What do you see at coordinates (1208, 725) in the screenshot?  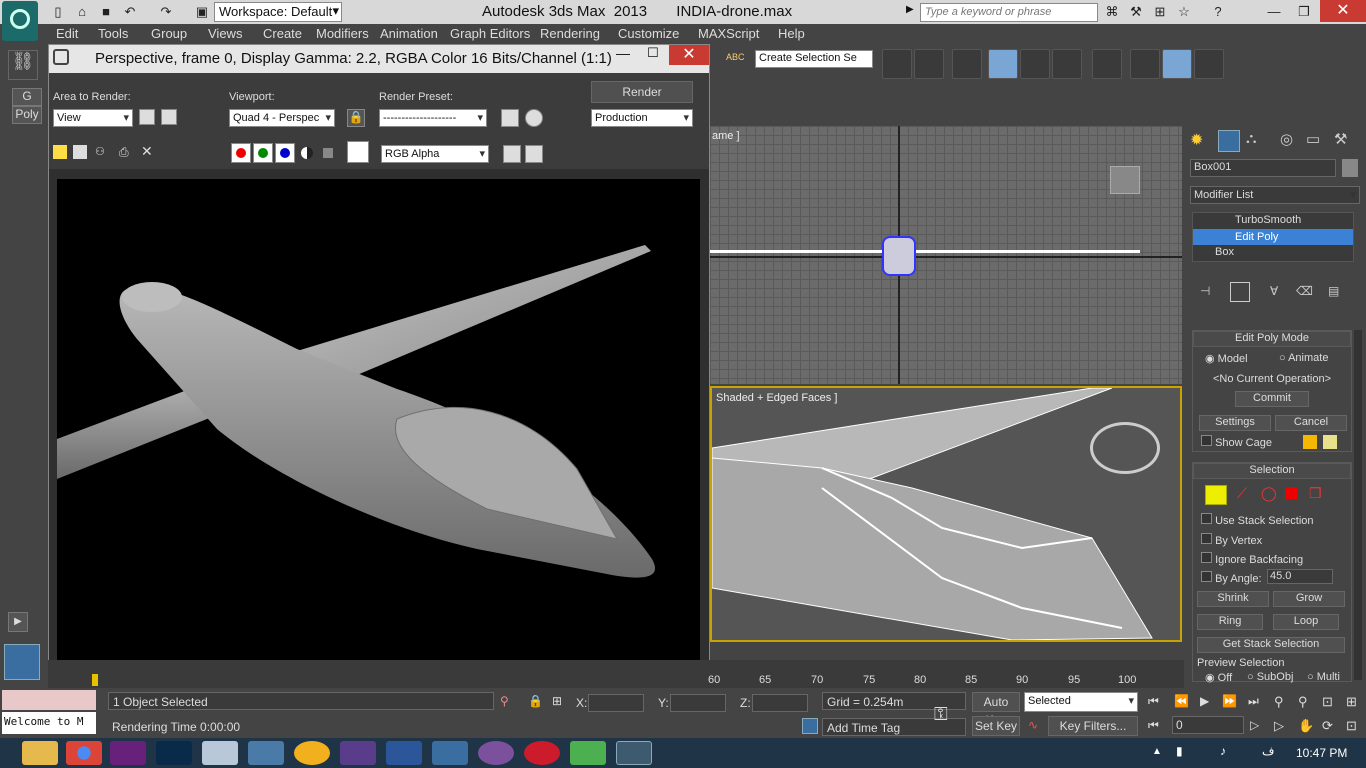 I see `current-frame-field: 0` at bounding box center [1208, 725].